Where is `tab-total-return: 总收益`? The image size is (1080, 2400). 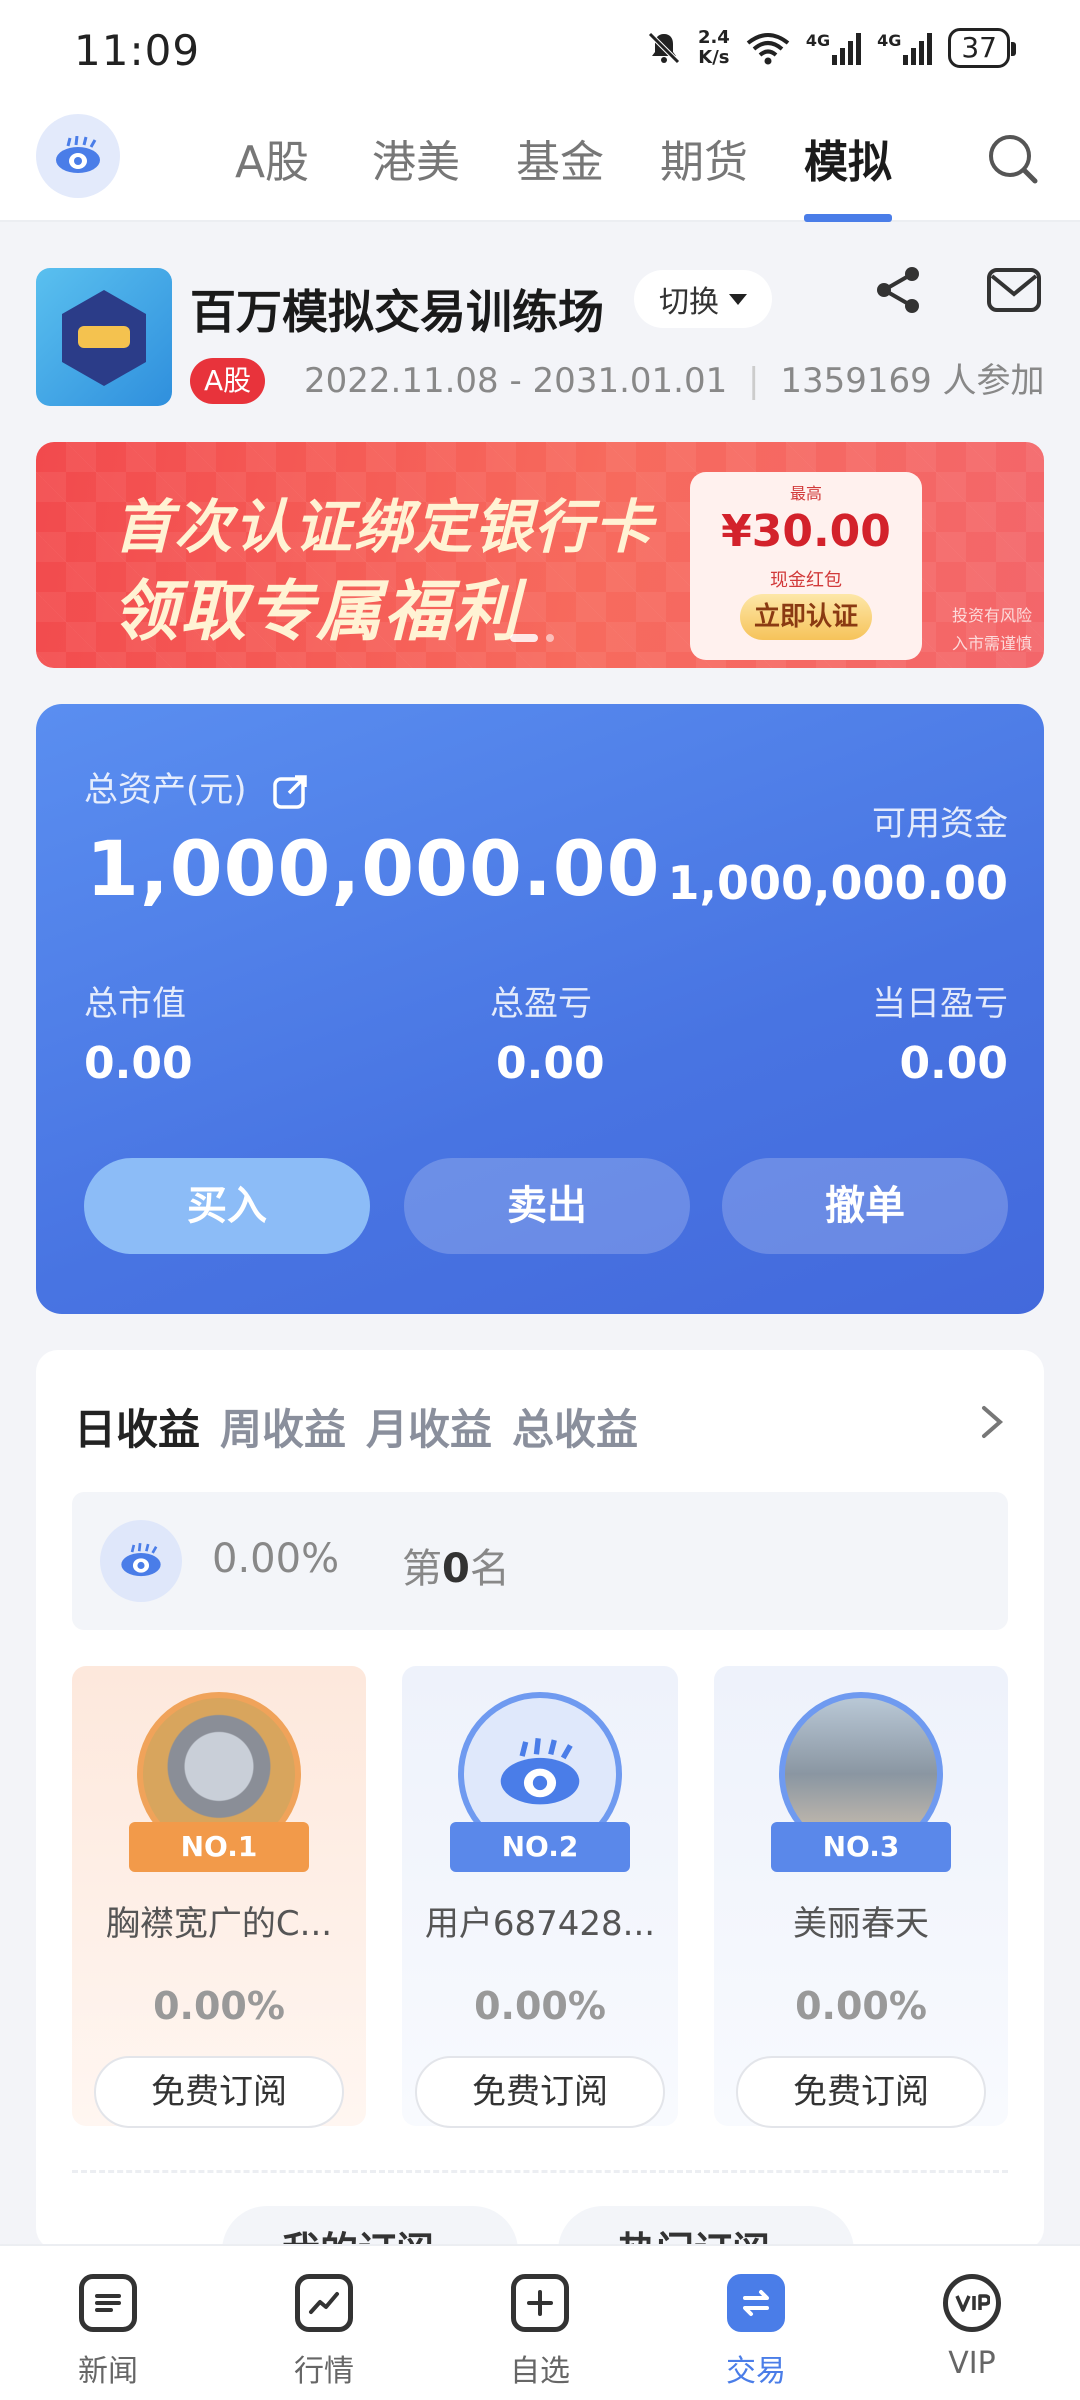
tab-total-return: 总收益 is located at coordinates (575, 1426).